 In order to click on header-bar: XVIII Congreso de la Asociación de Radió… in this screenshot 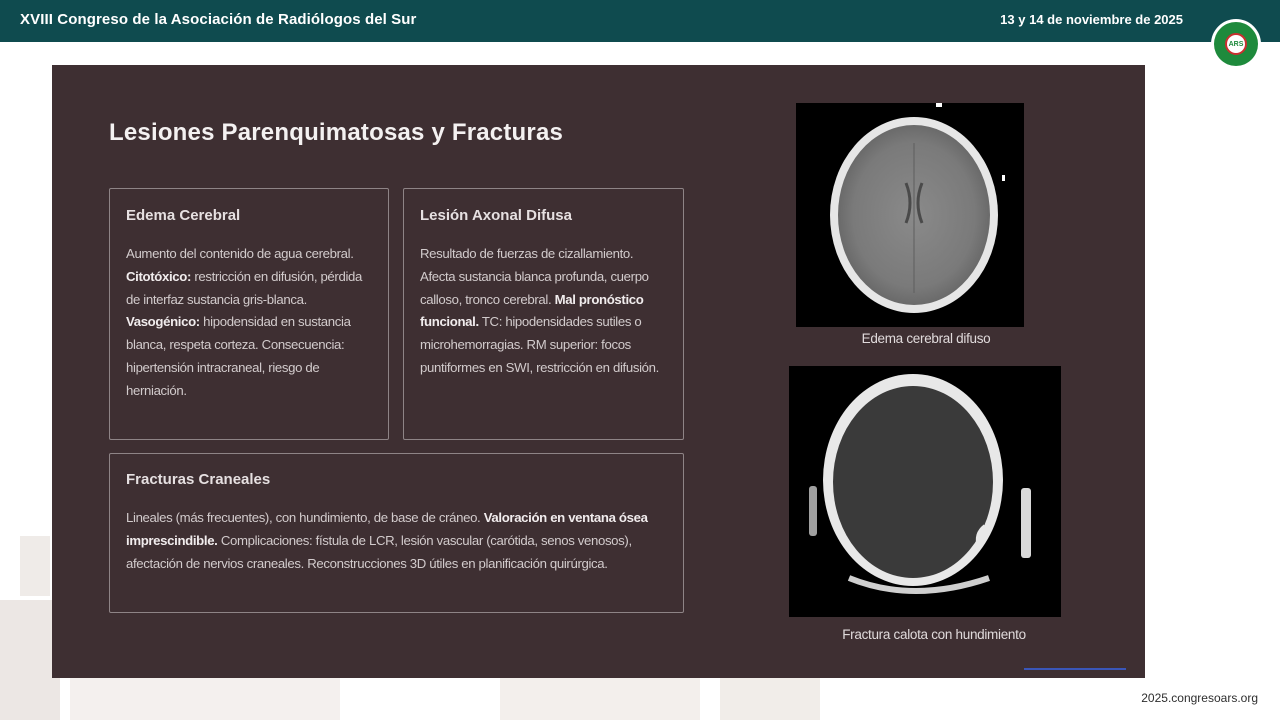, I will do `click(640, 21)`.